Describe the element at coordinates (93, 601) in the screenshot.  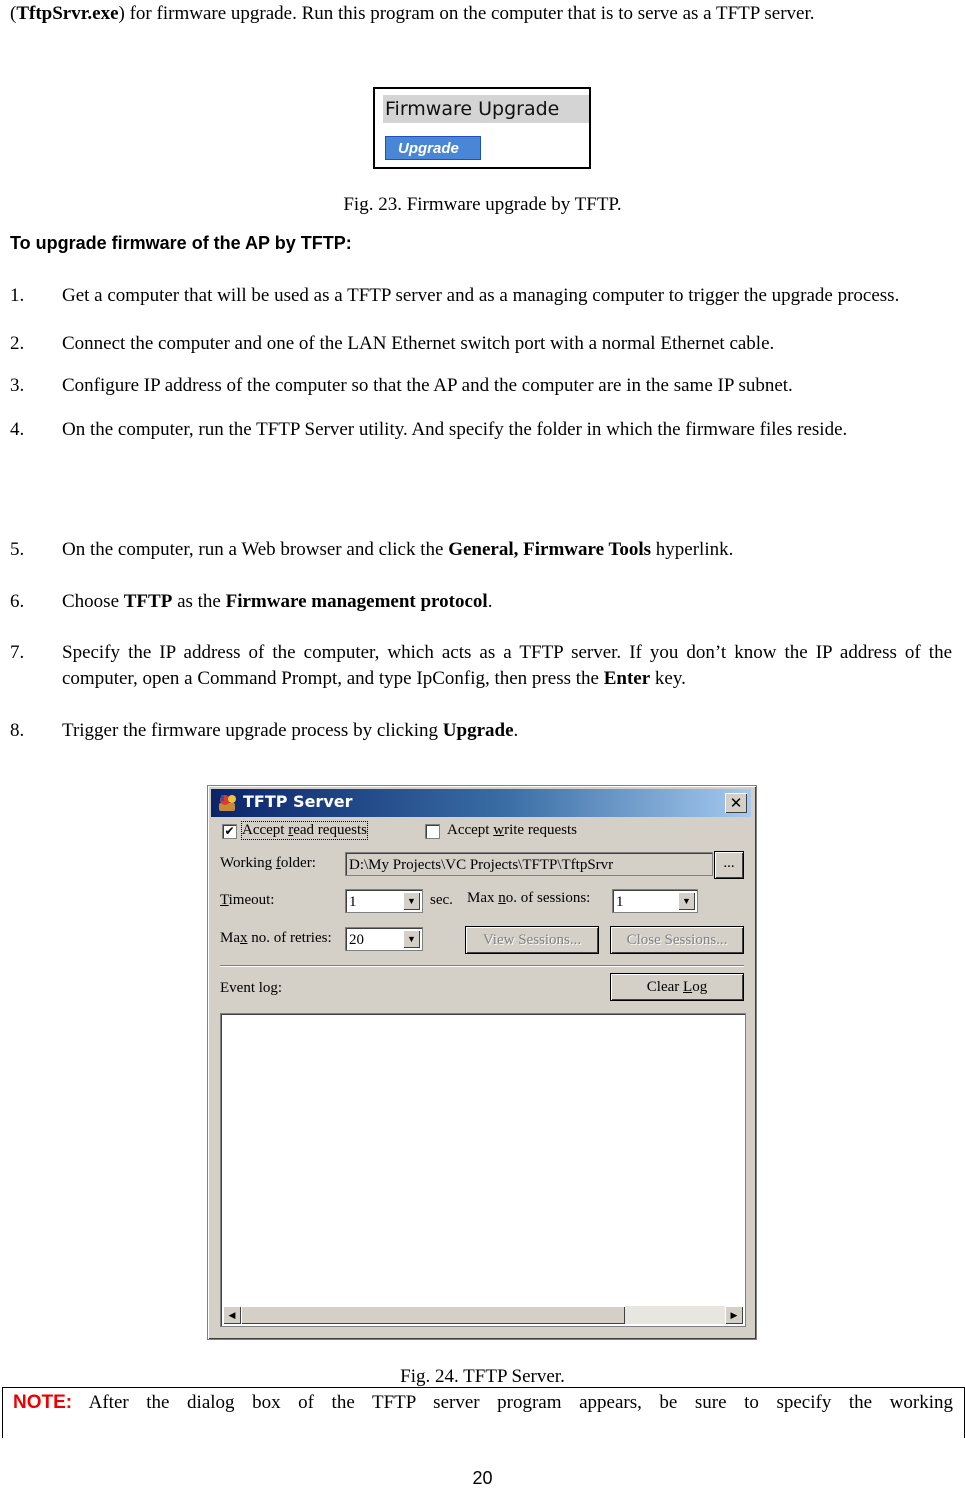
I see `step-text-run: Choose` at that location.